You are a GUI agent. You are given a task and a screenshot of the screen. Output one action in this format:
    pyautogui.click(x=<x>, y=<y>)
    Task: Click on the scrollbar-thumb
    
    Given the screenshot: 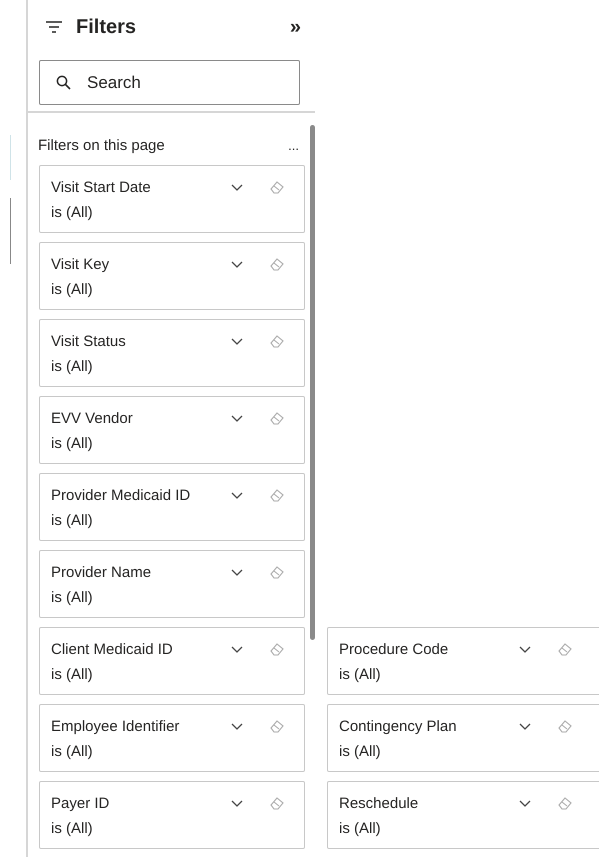 What is the action you would take?
    pyautogui.click(x=312, y=382)
    